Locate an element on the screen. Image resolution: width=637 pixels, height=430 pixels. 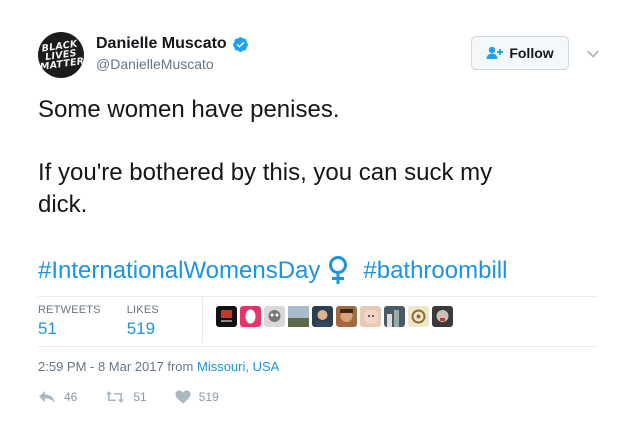
reply-count: 46 is located at coordinates (71, 397).